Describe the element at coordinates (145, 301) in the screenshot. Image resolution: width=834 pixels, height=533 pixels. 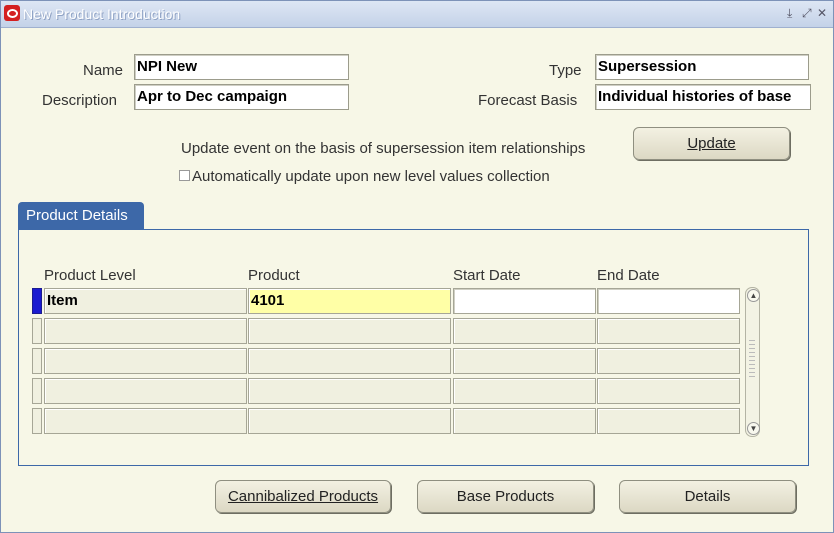
I see `product-level-cell: Item` at that location.